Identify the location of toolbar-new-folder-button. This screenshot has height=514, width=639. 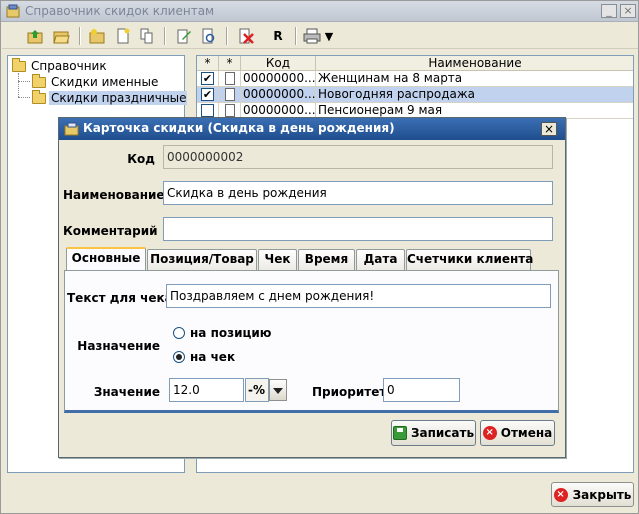
(98, 36).